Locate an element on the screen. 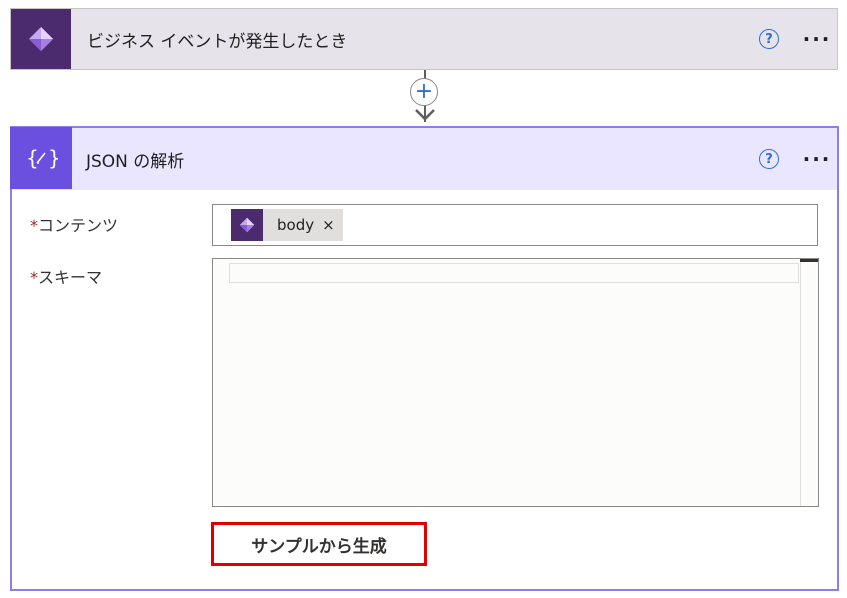 This screenshot has height=598, width=847. content-input: body × is located at coordinates (515, 225).